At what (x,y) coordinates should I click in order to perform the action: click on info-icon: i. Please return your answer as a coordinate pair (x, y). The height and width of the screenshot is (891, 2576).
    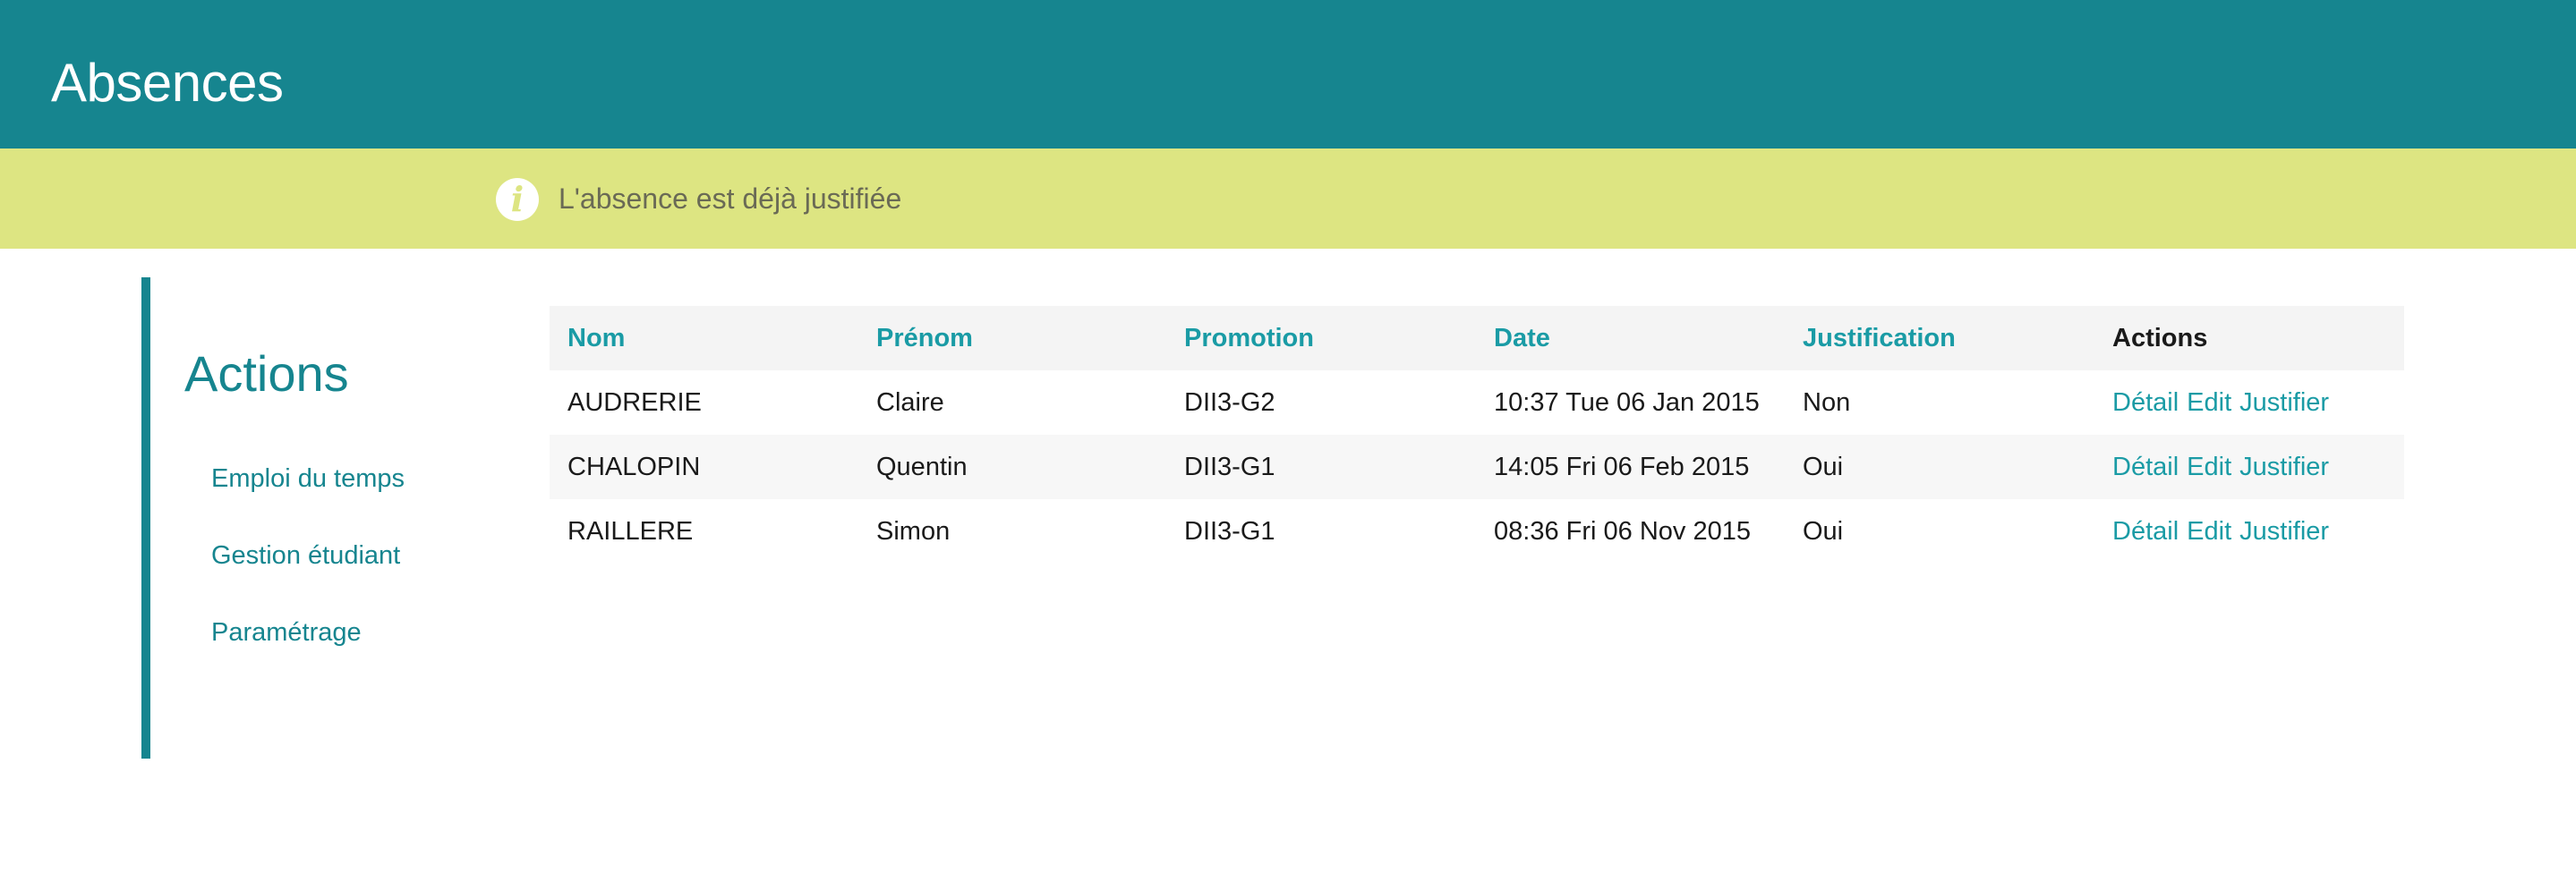
    Looking at the image, I should click on (517, 199).